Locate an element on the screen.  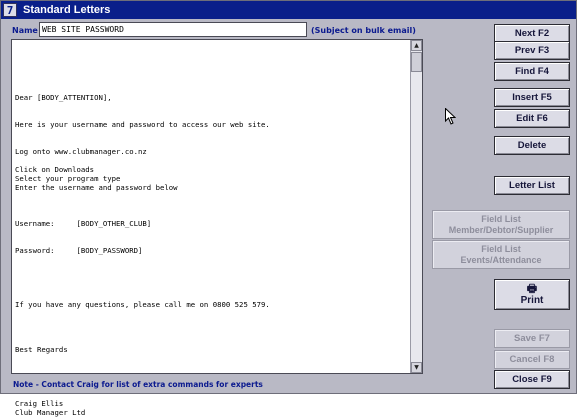
cancel-button: Cancel F8 is located at coordinates (532, 359).